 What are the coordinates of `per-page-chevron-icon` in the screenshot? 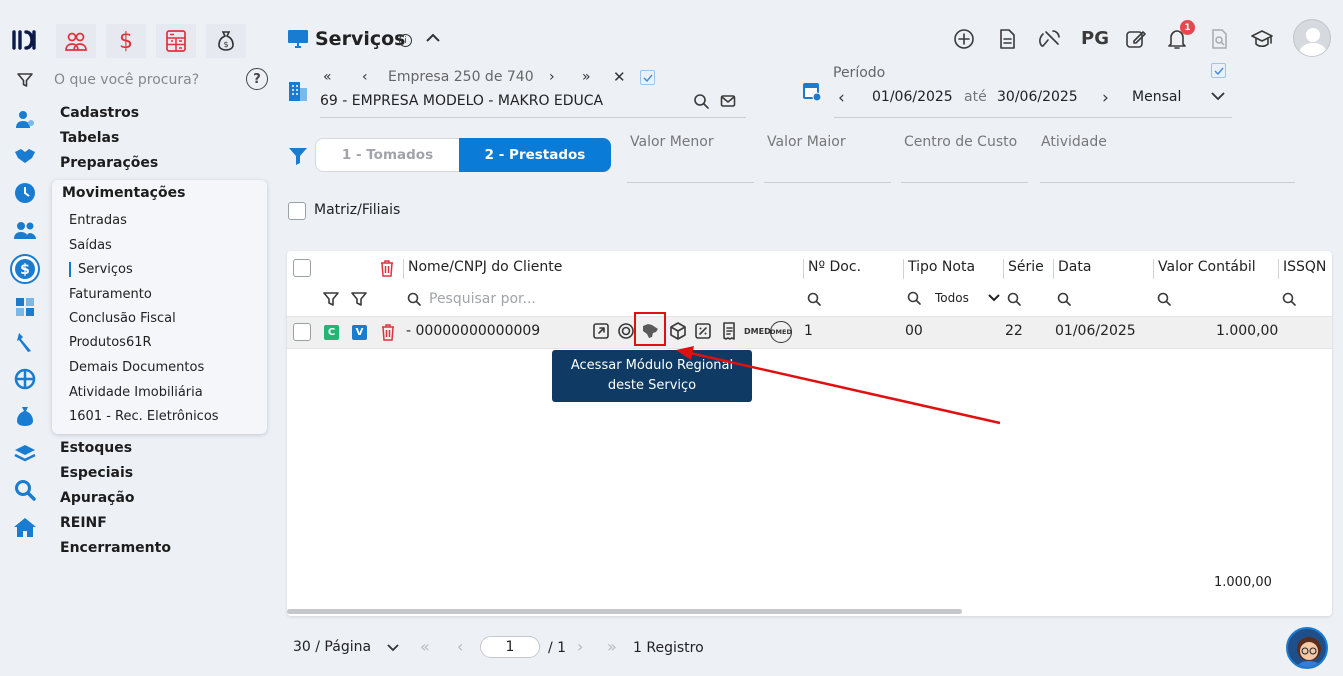 It's located at (393, 648).